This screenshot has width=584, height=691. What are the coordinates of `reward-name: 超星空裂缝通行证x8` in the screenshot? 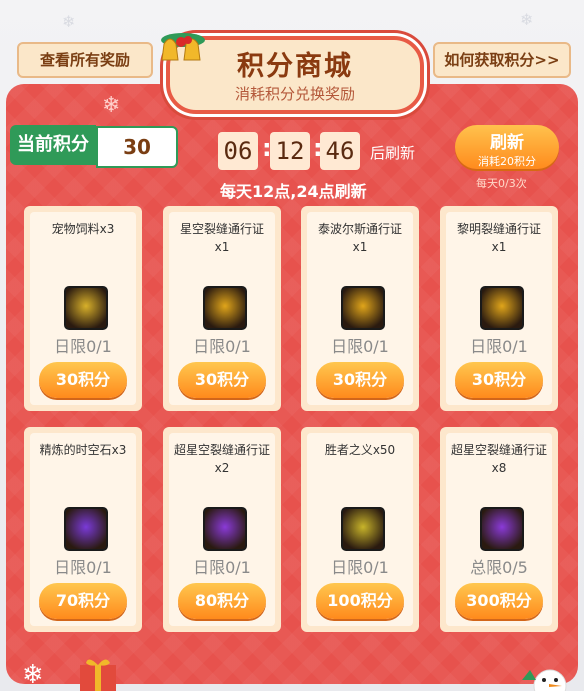 It's located at (498, 459).